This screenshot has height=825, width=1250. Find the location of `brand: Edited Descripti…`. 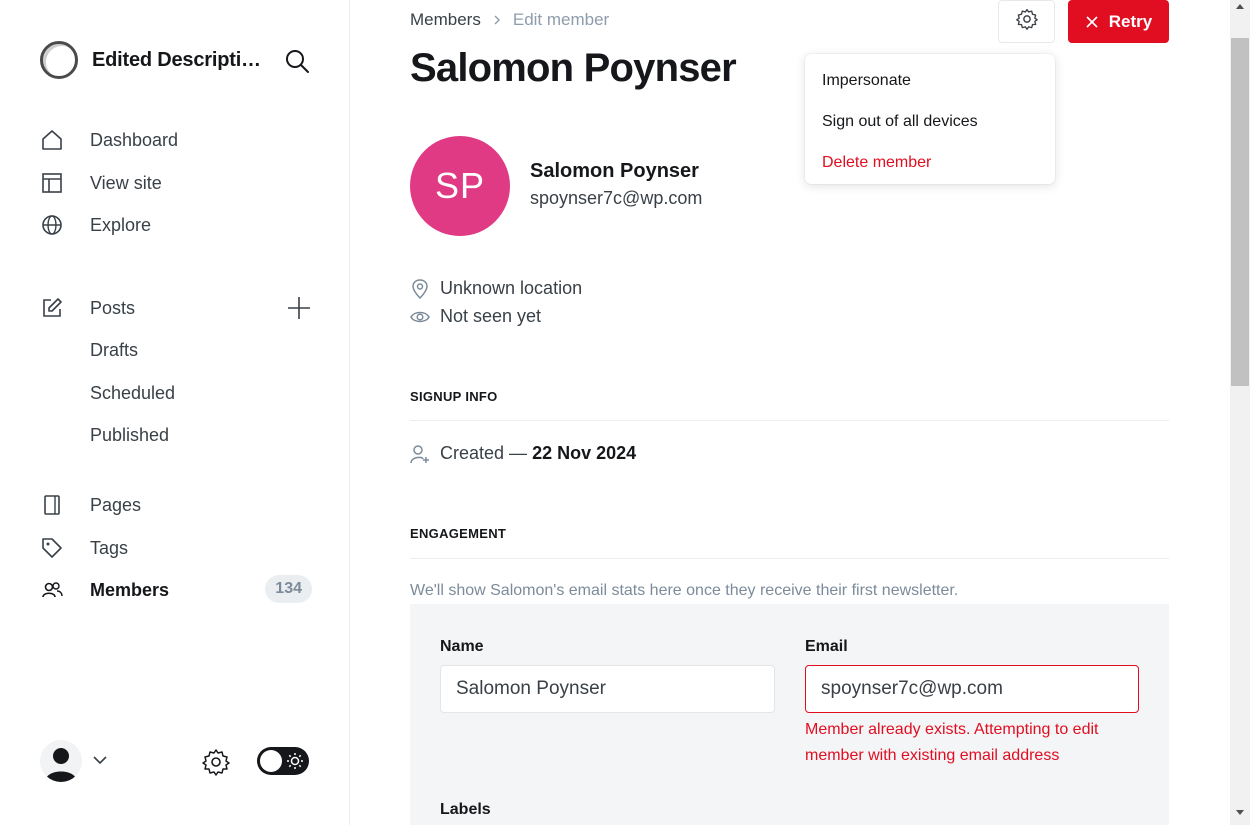

brand: Edited Descripti… is located at coordinates (175, 60).